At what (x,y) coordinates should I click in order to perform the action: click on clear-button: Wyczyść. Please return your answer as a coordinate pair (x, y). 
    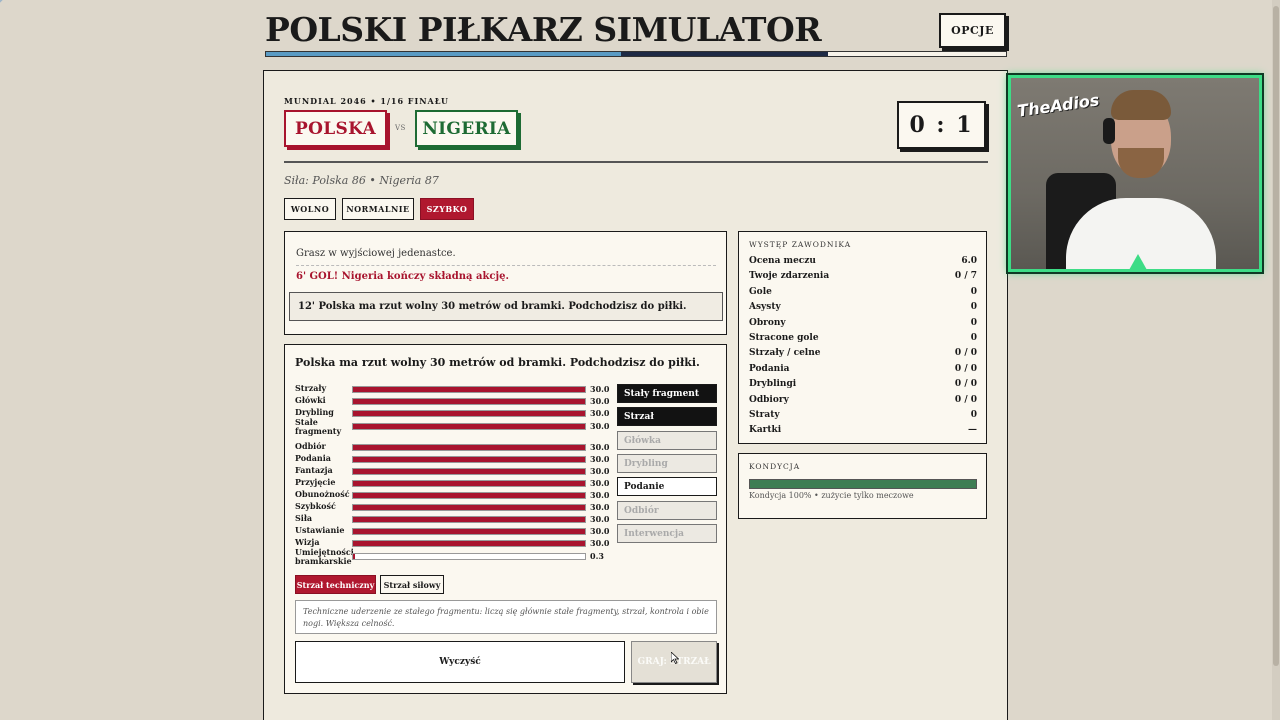
    Looking at the image, I should click on (460, 662).